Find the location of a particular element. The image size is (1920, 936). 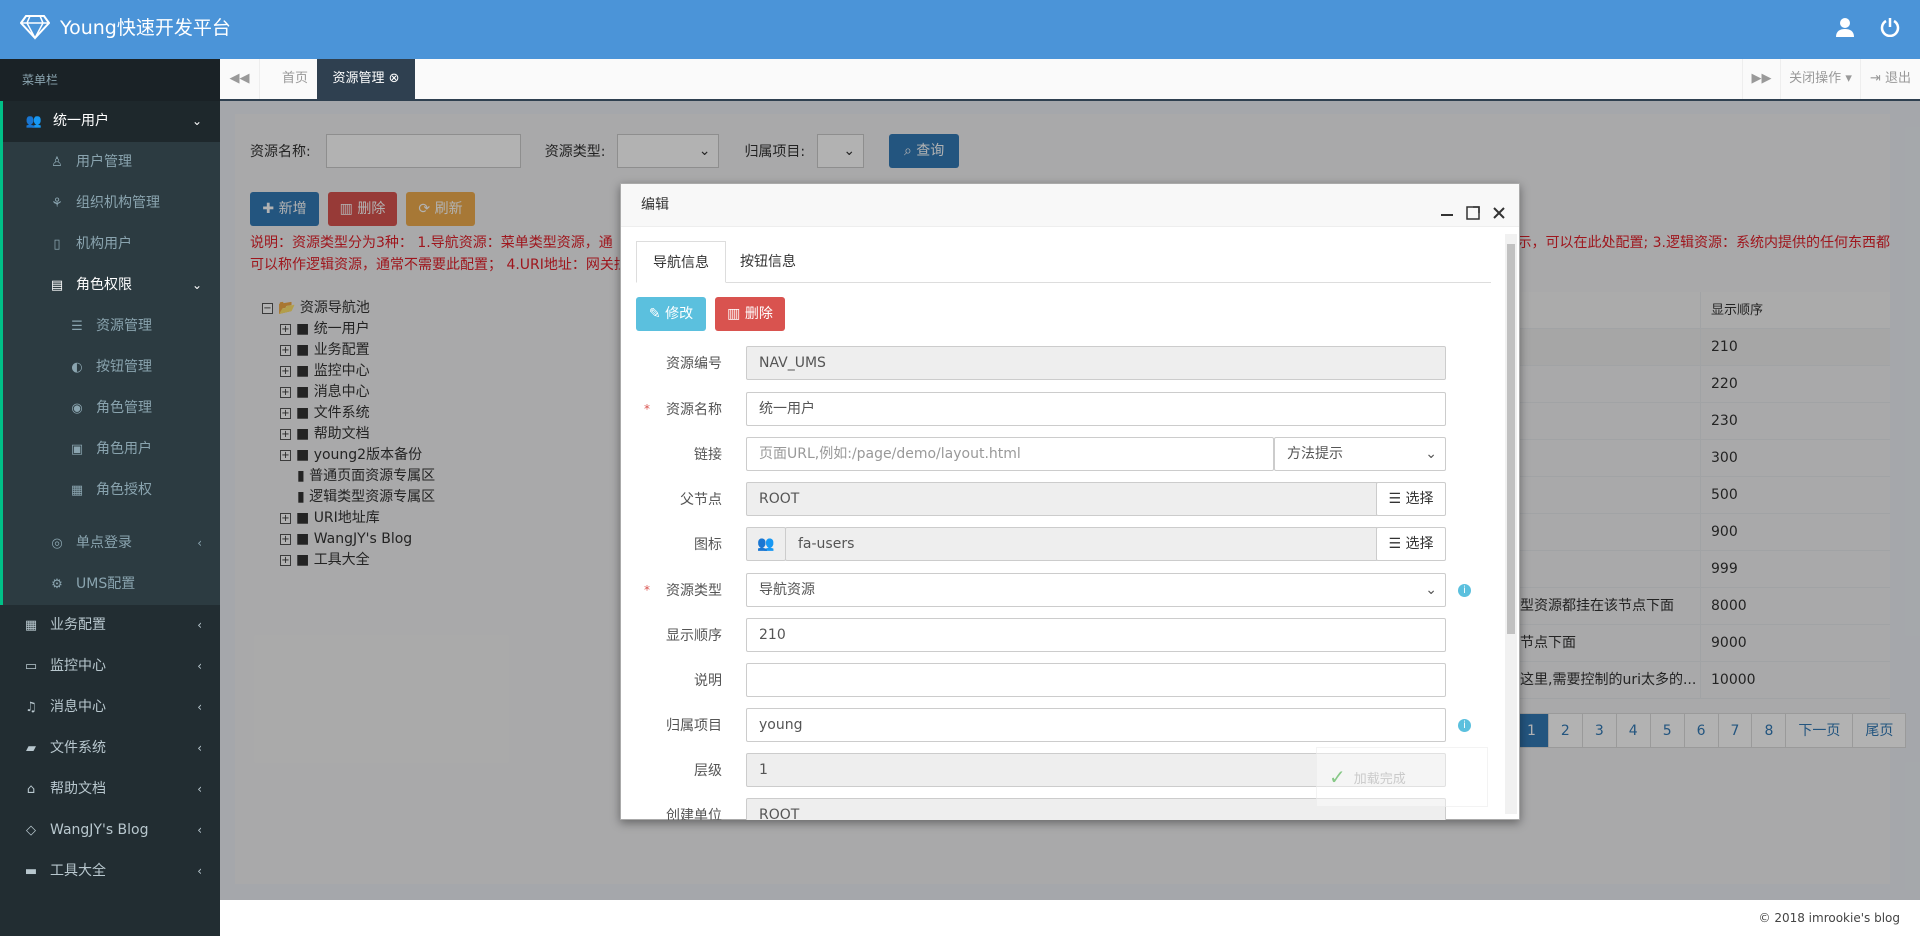

sidebar-item-label: 消息中心 is located at coordinates (78, 707).